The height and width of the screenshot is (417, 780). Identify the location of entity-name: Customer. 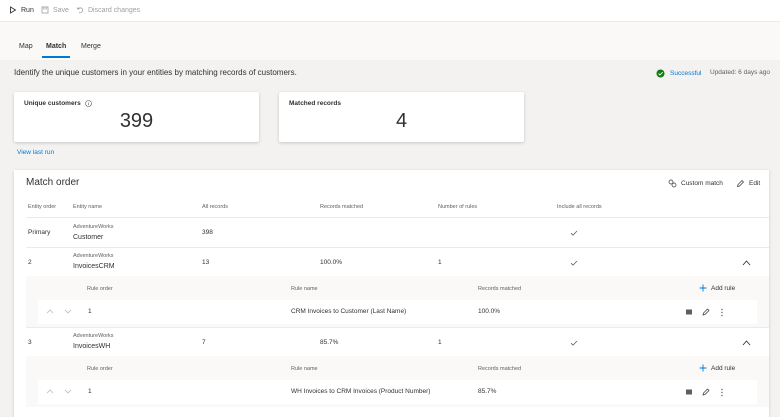
(88, 237).